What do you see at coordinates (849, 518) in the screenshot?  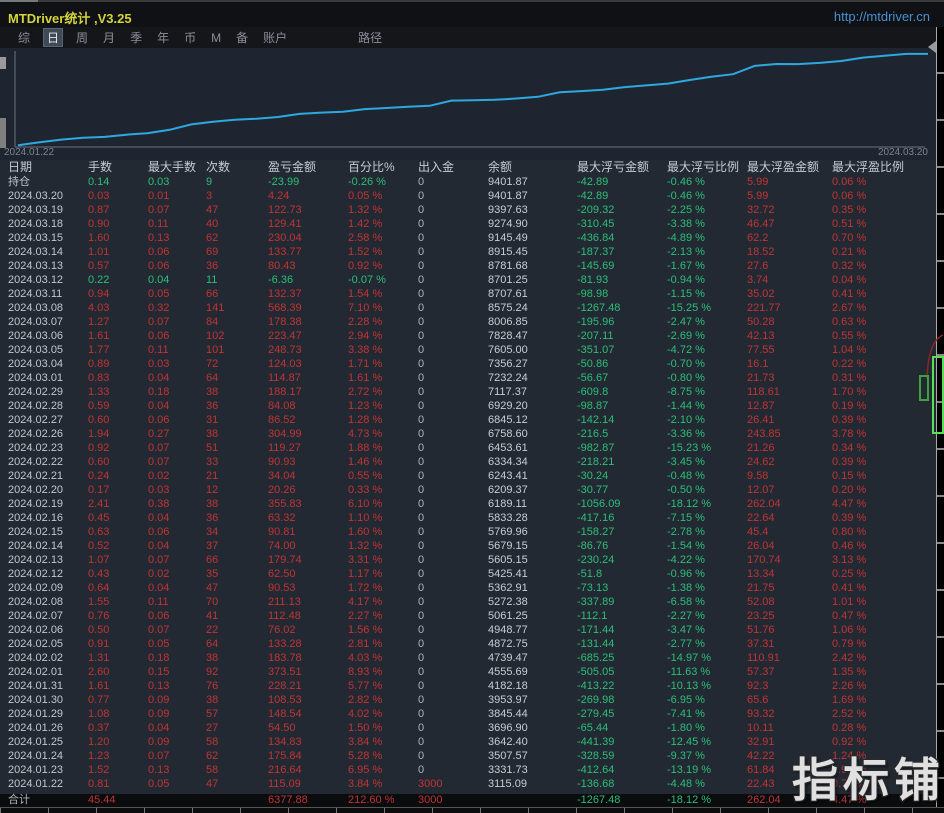 I see `value-cell: 0.39 %` at bounding box center [849, 518].